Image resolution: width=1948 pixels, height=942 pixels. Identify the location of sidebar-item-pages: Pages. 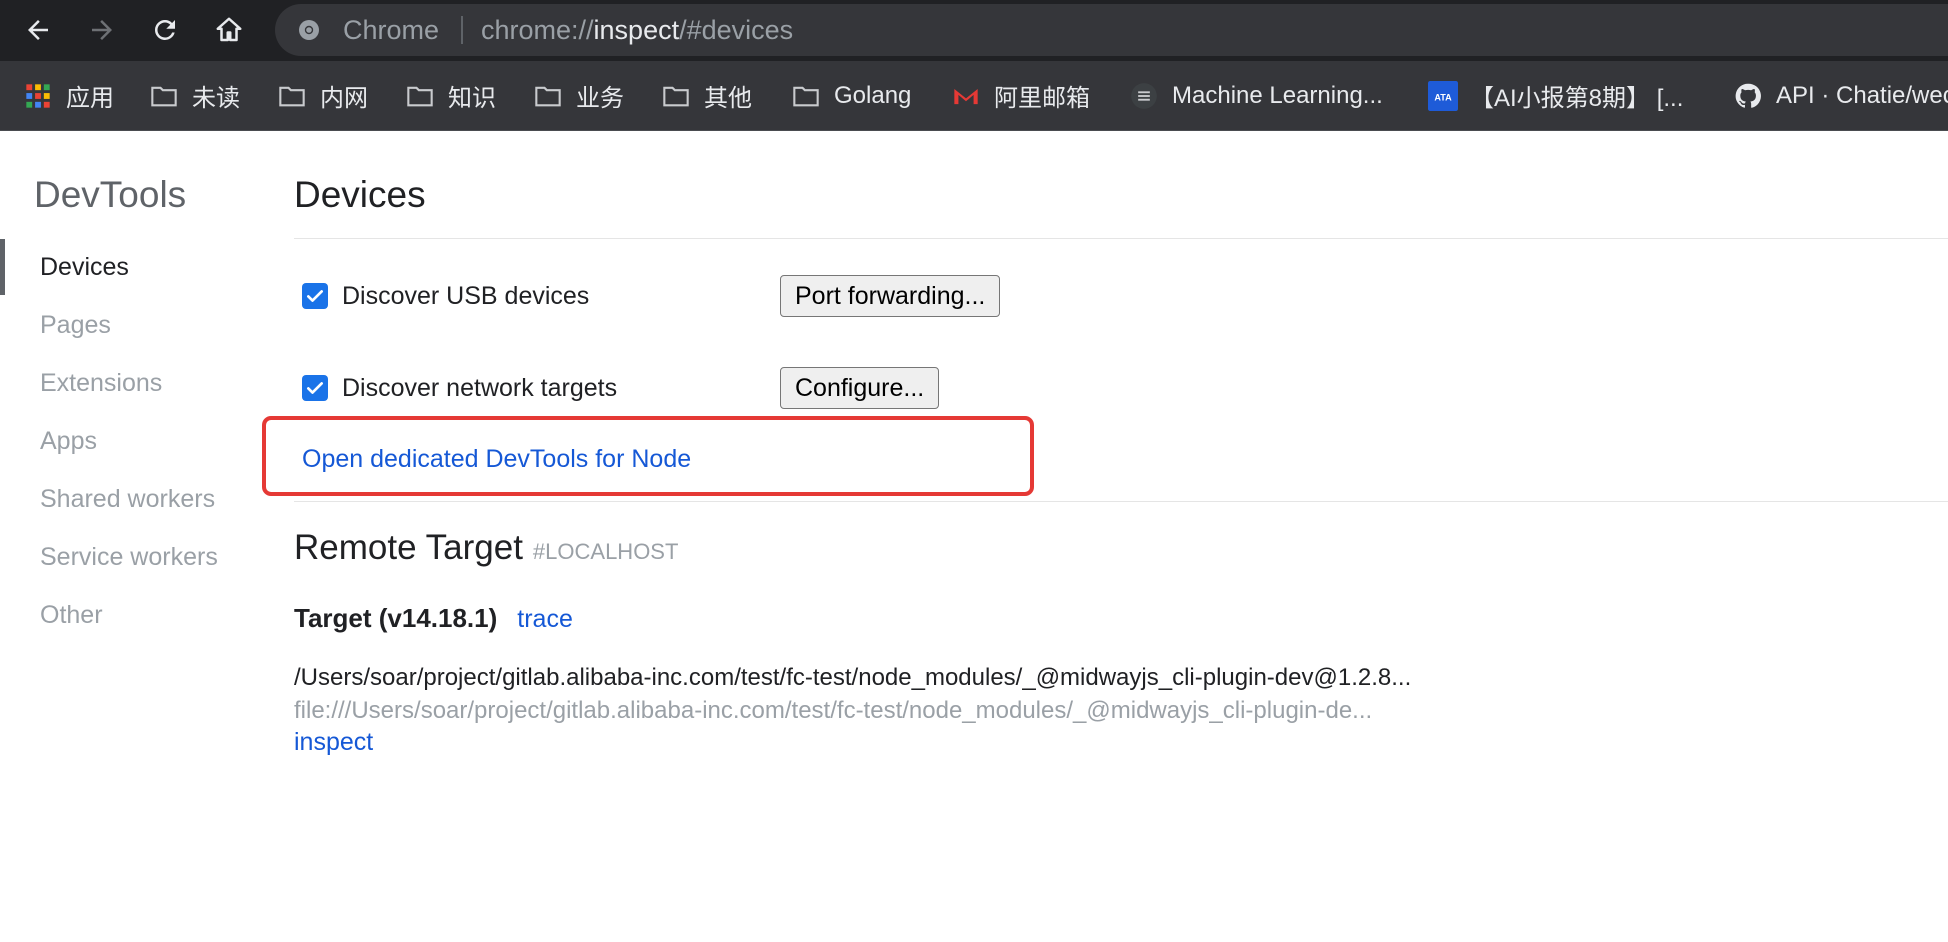
(75, 325).